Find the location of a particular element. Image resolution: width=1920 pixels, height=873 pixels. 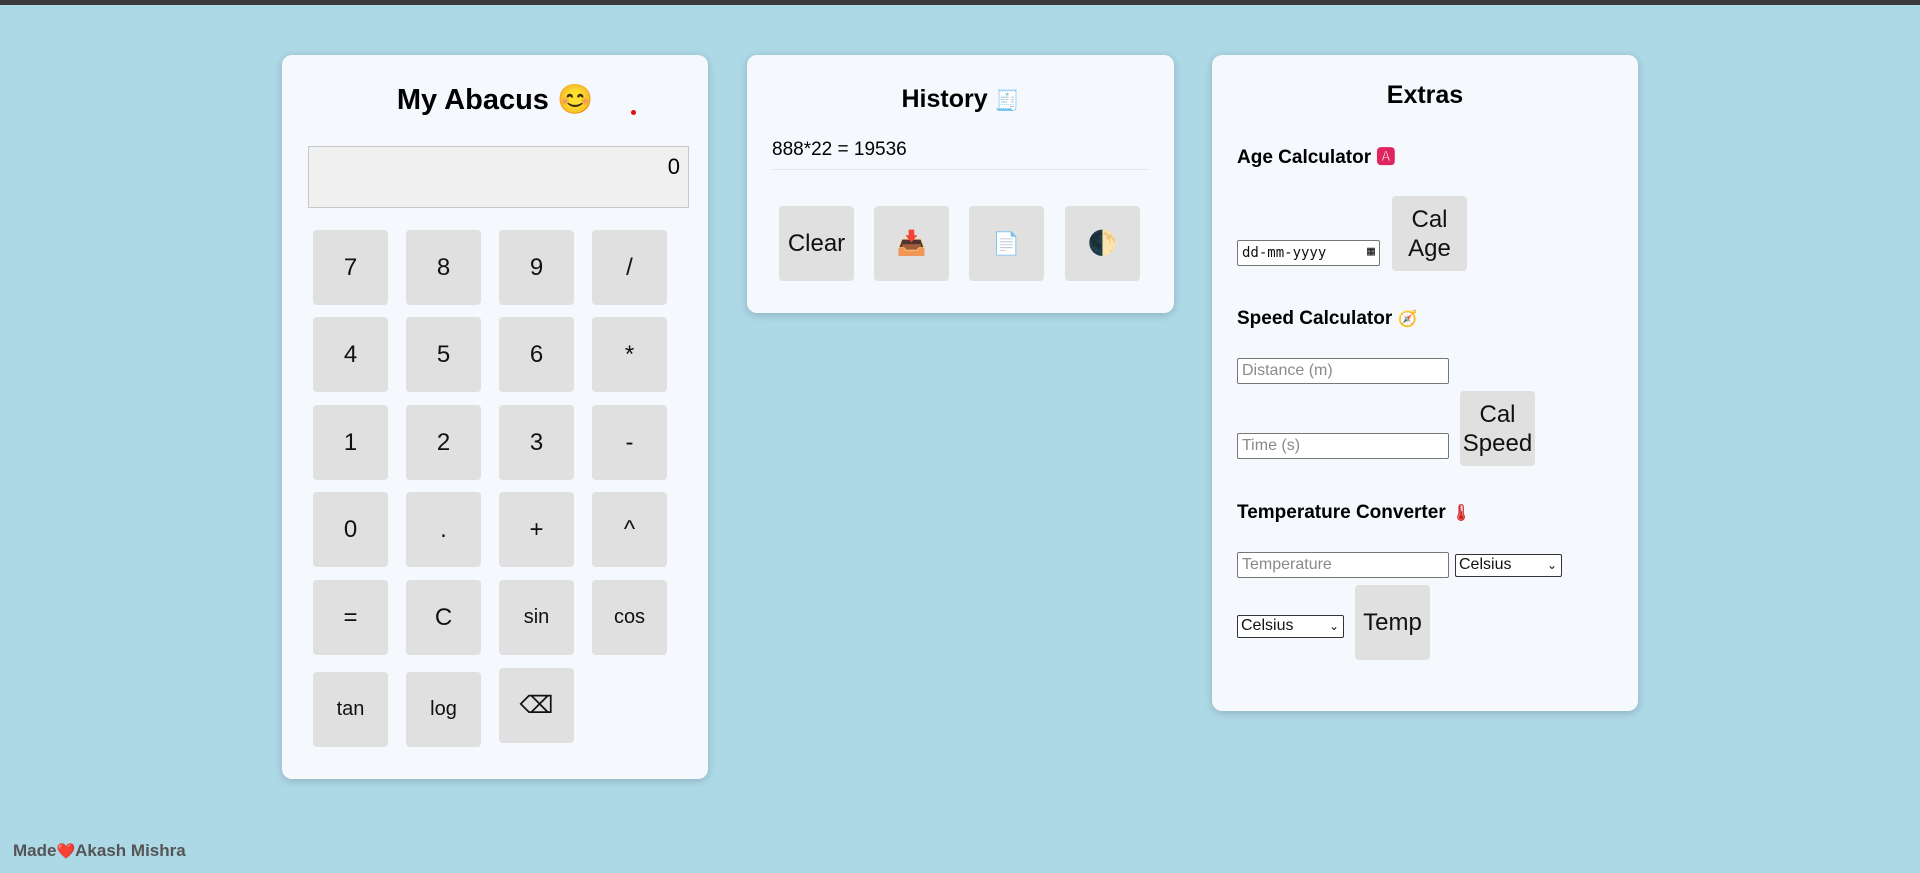

from-unit-value: Celsius is located at coordinates (1485, 564).